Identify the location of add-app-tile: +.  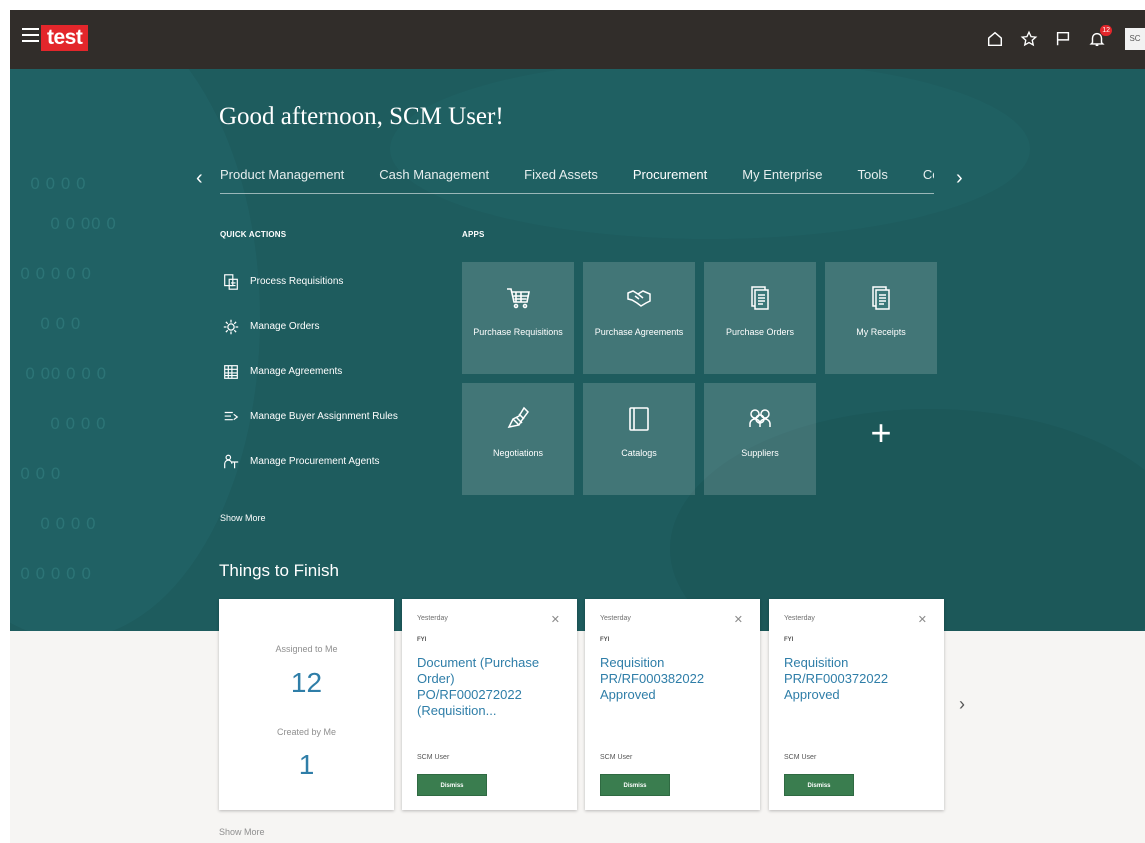
(881, 439).